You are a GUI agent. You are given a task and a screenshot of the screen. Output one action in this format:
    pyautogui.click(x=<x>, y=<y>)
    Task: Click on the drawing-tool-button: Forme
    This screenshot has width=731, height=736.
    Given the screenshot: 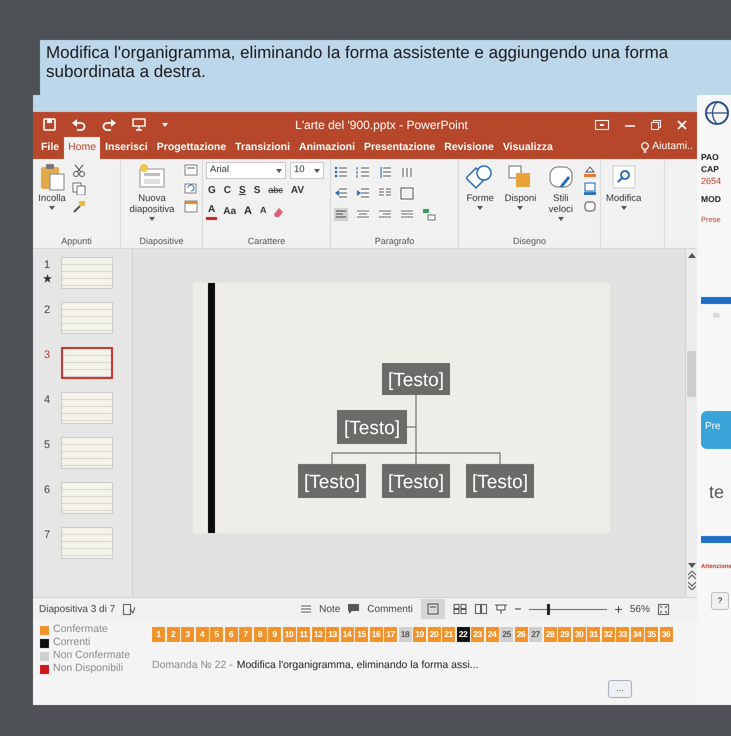 What is the action you would take?
    pyautogui.click(x=480, y=198)
    